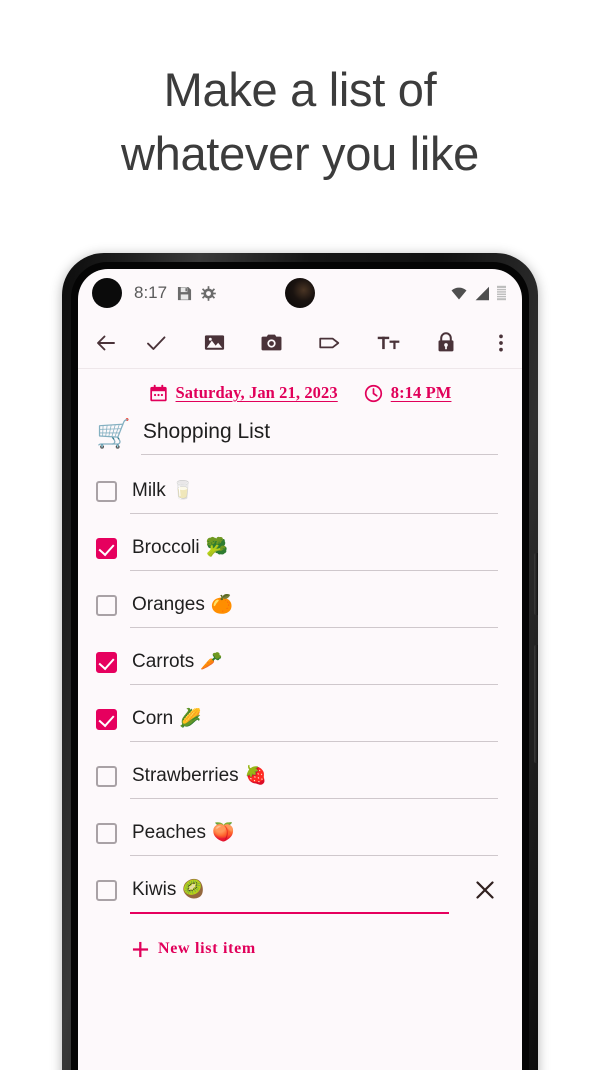 The width and height of the screenshot is (600, 1070). Describe the element at coordinates (206, 431) in the screenshot. I see `note-title-text: Shopping List` at that location.